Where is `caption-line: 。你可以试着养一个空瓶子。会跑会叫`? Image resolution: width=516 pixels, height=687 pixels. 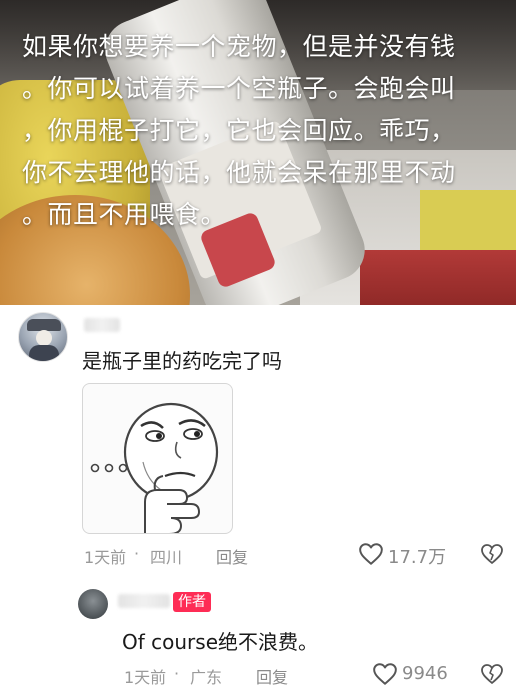 caption-line: 。你可以试着养一个空瓶子。会跑会叫 is located at coordinates (239, 88).